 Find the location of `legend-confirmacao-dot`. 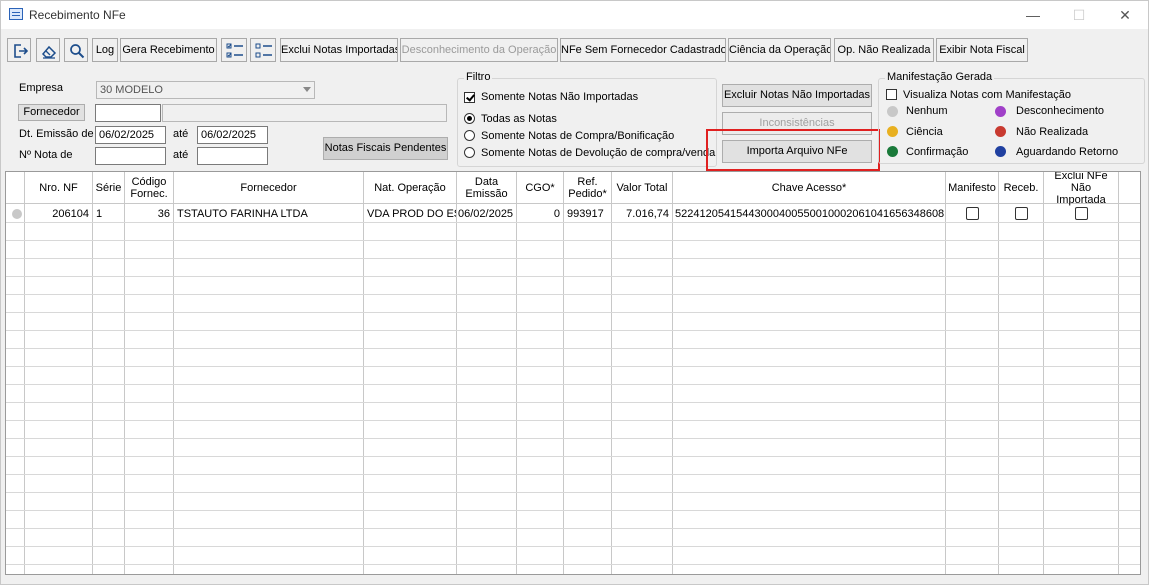

legend-confirmacao-dot is located at coordinates (892, 151).